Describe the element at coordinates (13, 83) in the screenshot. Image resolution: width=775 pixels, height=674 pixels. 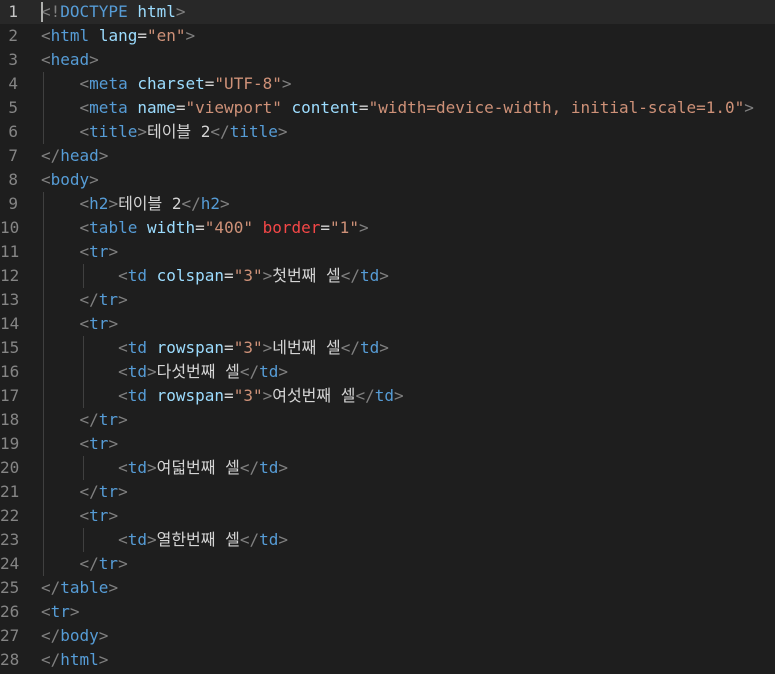
I see `line-number: 4` at that location.